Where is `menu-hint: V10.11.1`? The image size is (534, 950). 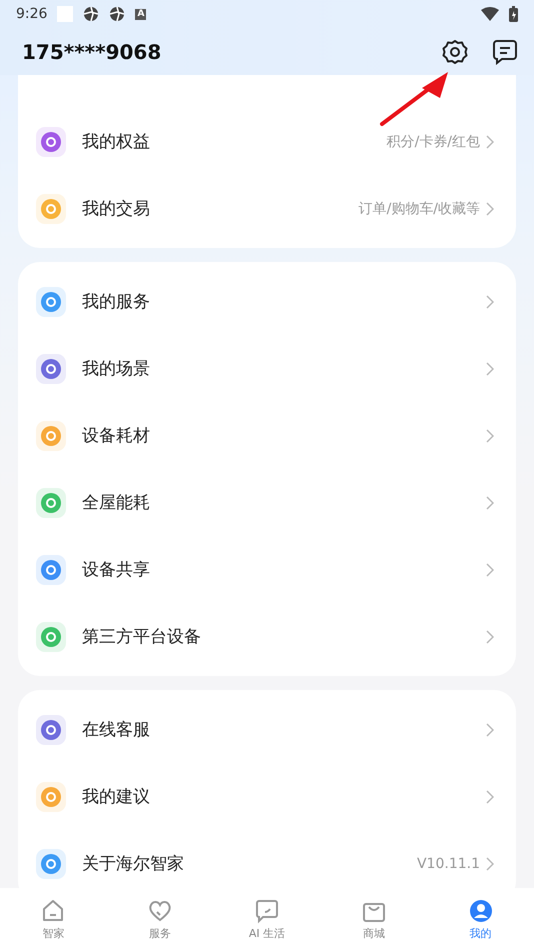
menu-hint: V10.11.1 is located at coordinates (448, 864).